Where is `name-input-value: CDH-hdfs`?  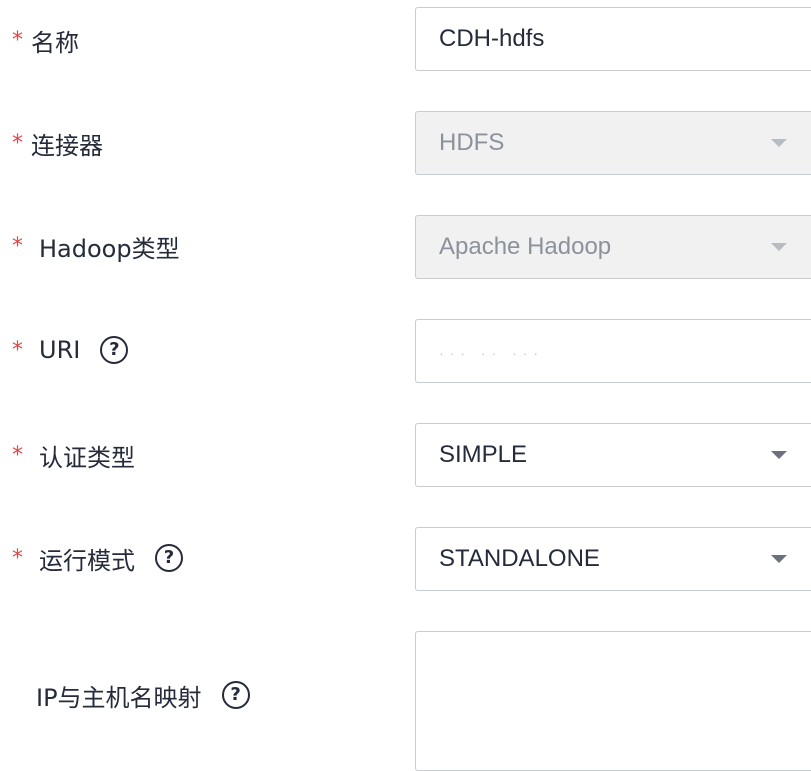
name-input-value: CDH-hdfs is located at coordinates (492, 38).